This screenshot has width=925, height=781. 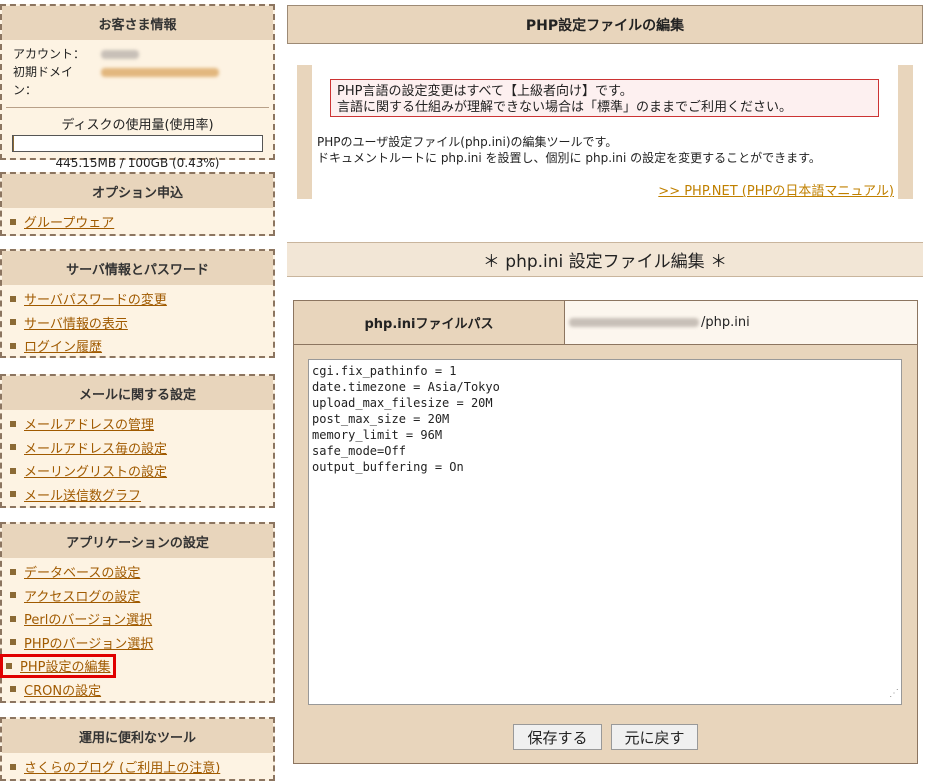 I want to click on code-line: memory_limit = 96M, so click(x=377, y=435).